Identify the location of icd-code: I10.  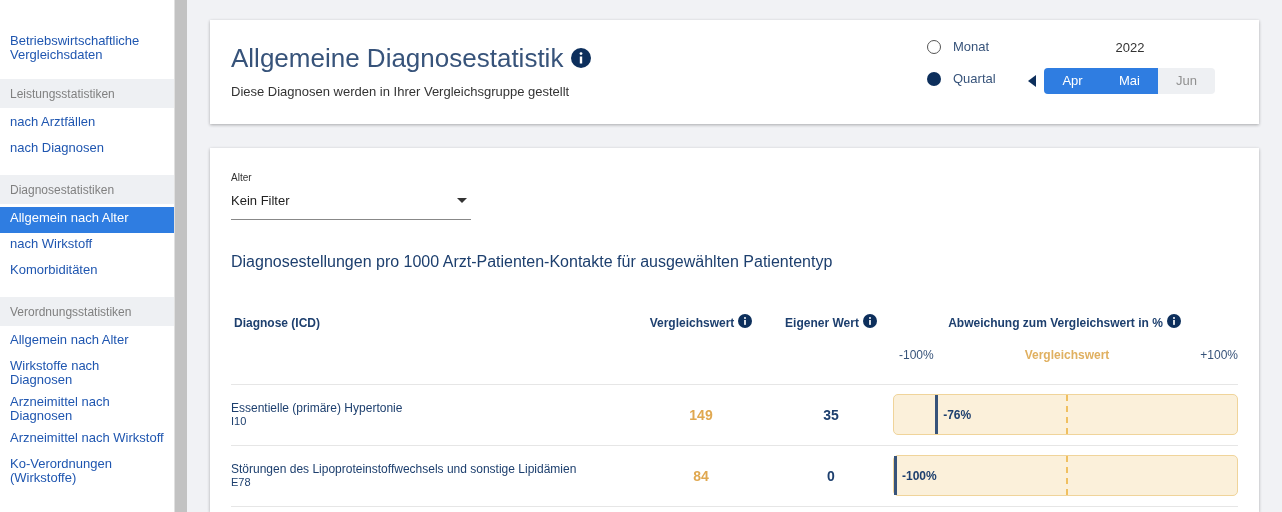
(239, 421).